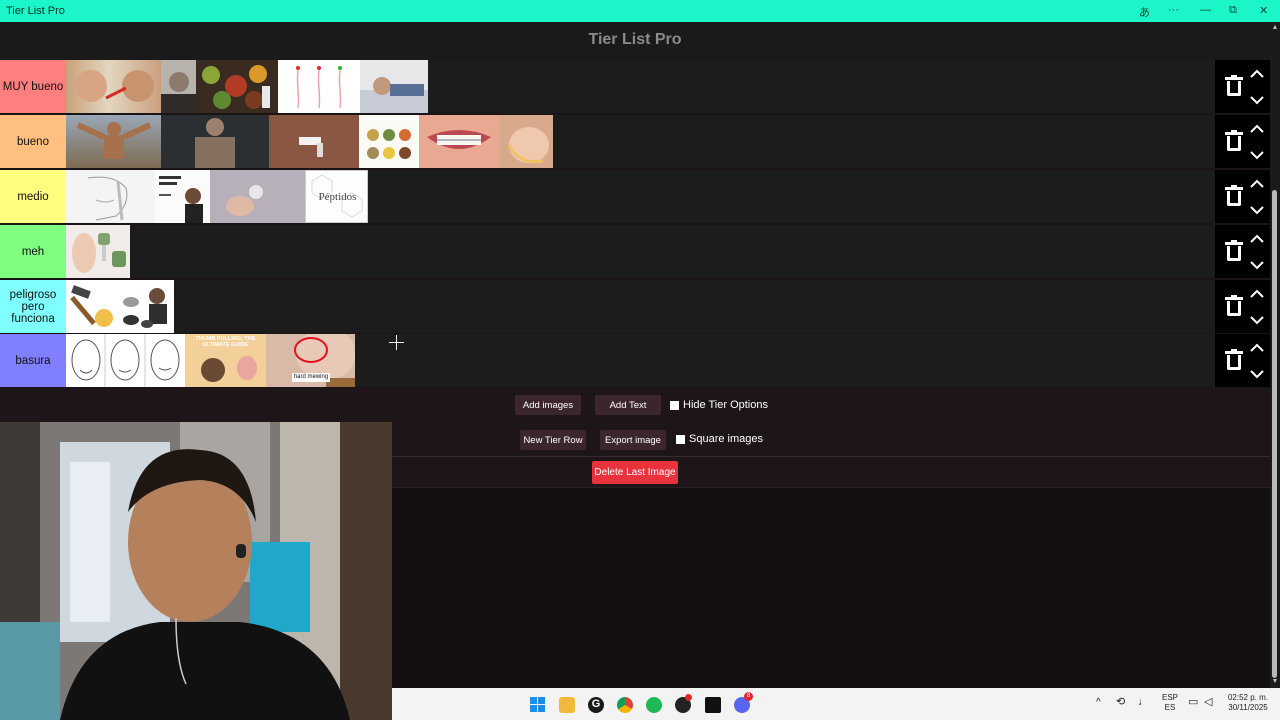 This screenshot has height=720, width=1280. Describe the element at coordinates (713, 705) in the screenshot. I see `capcut-icon` at that location.